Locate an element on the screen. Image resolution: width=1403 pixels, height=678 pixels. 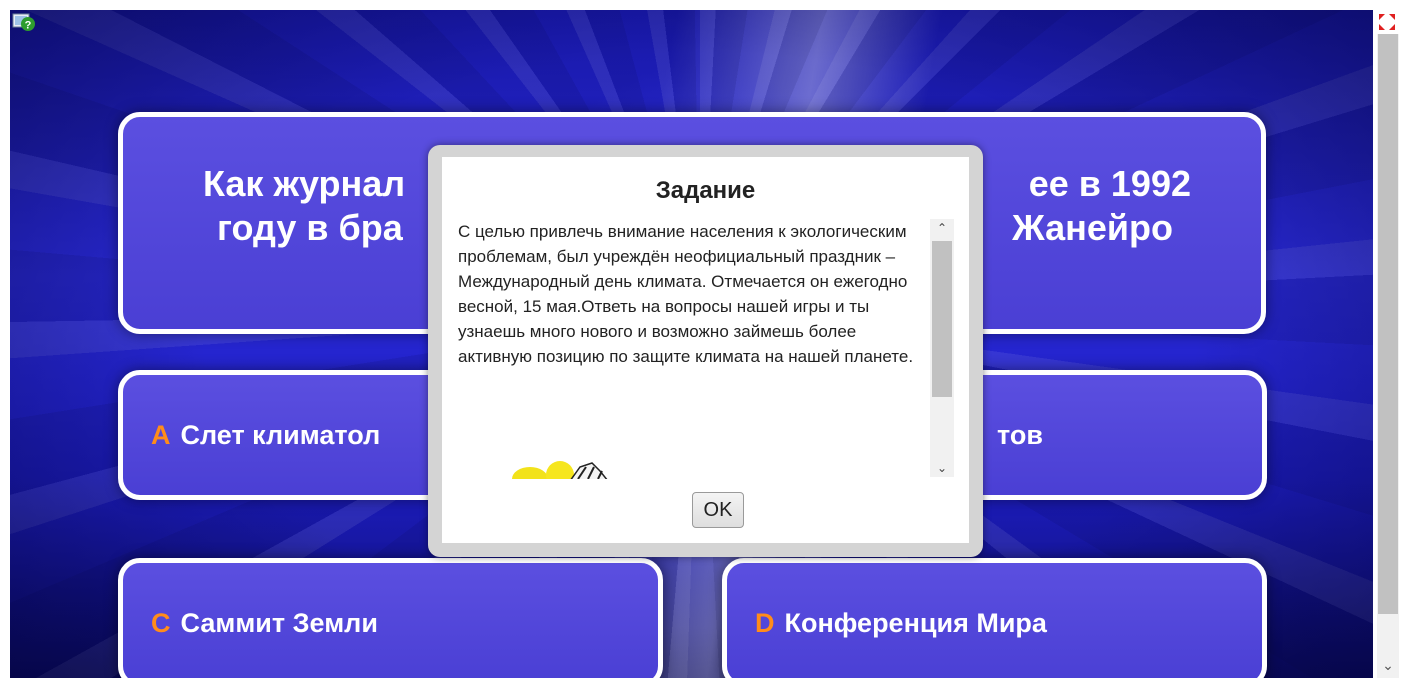
answer-a-label: Слет климатол is located at coordinates (280, 434).